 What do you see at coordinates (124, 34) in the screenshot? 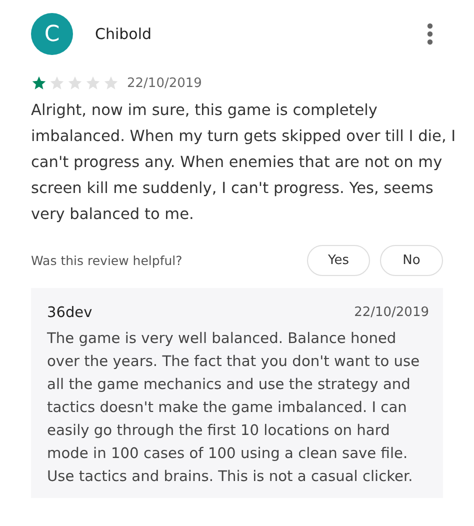
I see `reviewer-name: Chibold` at bounding box center [124, 34].